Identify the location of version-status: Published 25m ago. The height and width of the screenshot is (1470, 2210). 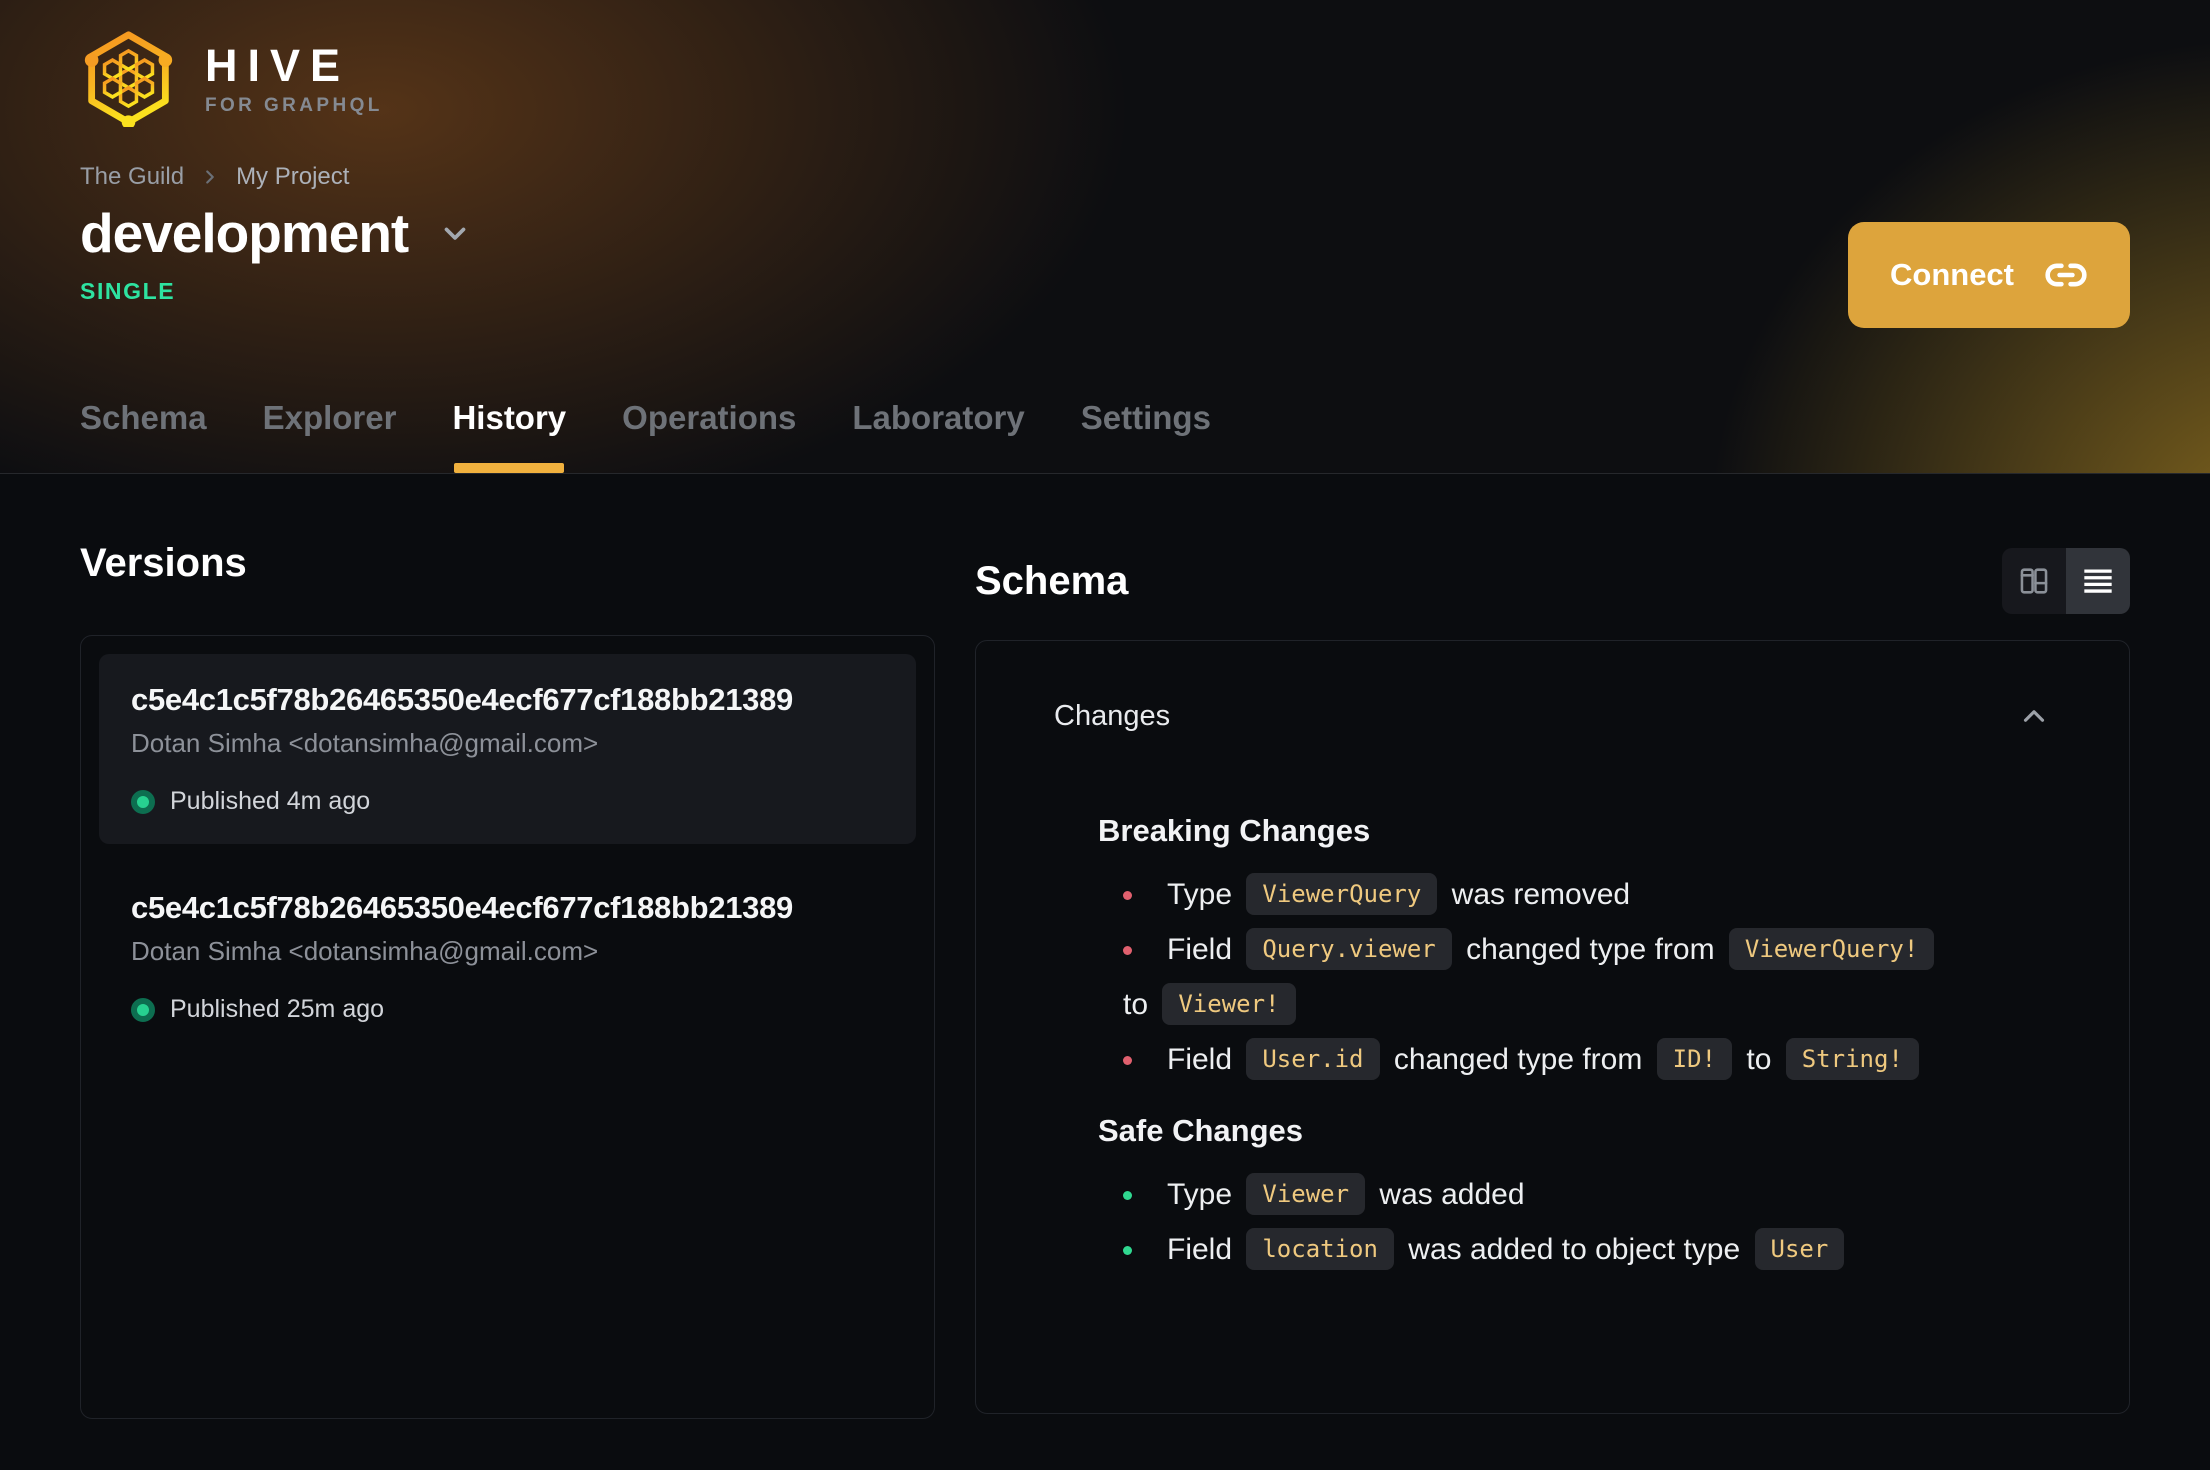
(507, 1009).